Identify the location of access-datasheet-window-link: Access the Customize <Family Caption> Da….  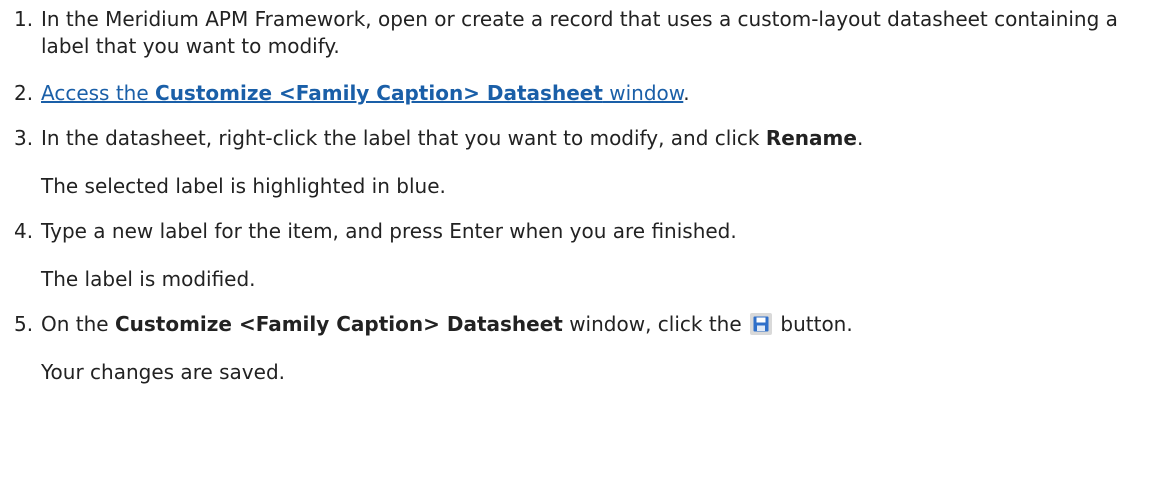
(362, 93).